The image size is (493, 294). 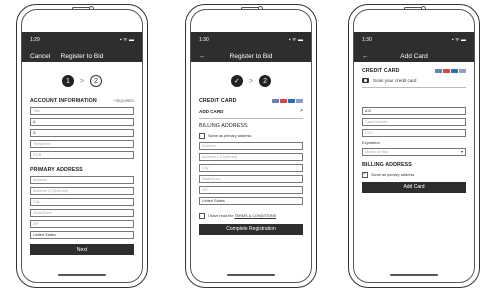 What do you see at coordinates (82, 133) in the screenshot?
I see `last-name-field: D` at bounding box center [82, 133].